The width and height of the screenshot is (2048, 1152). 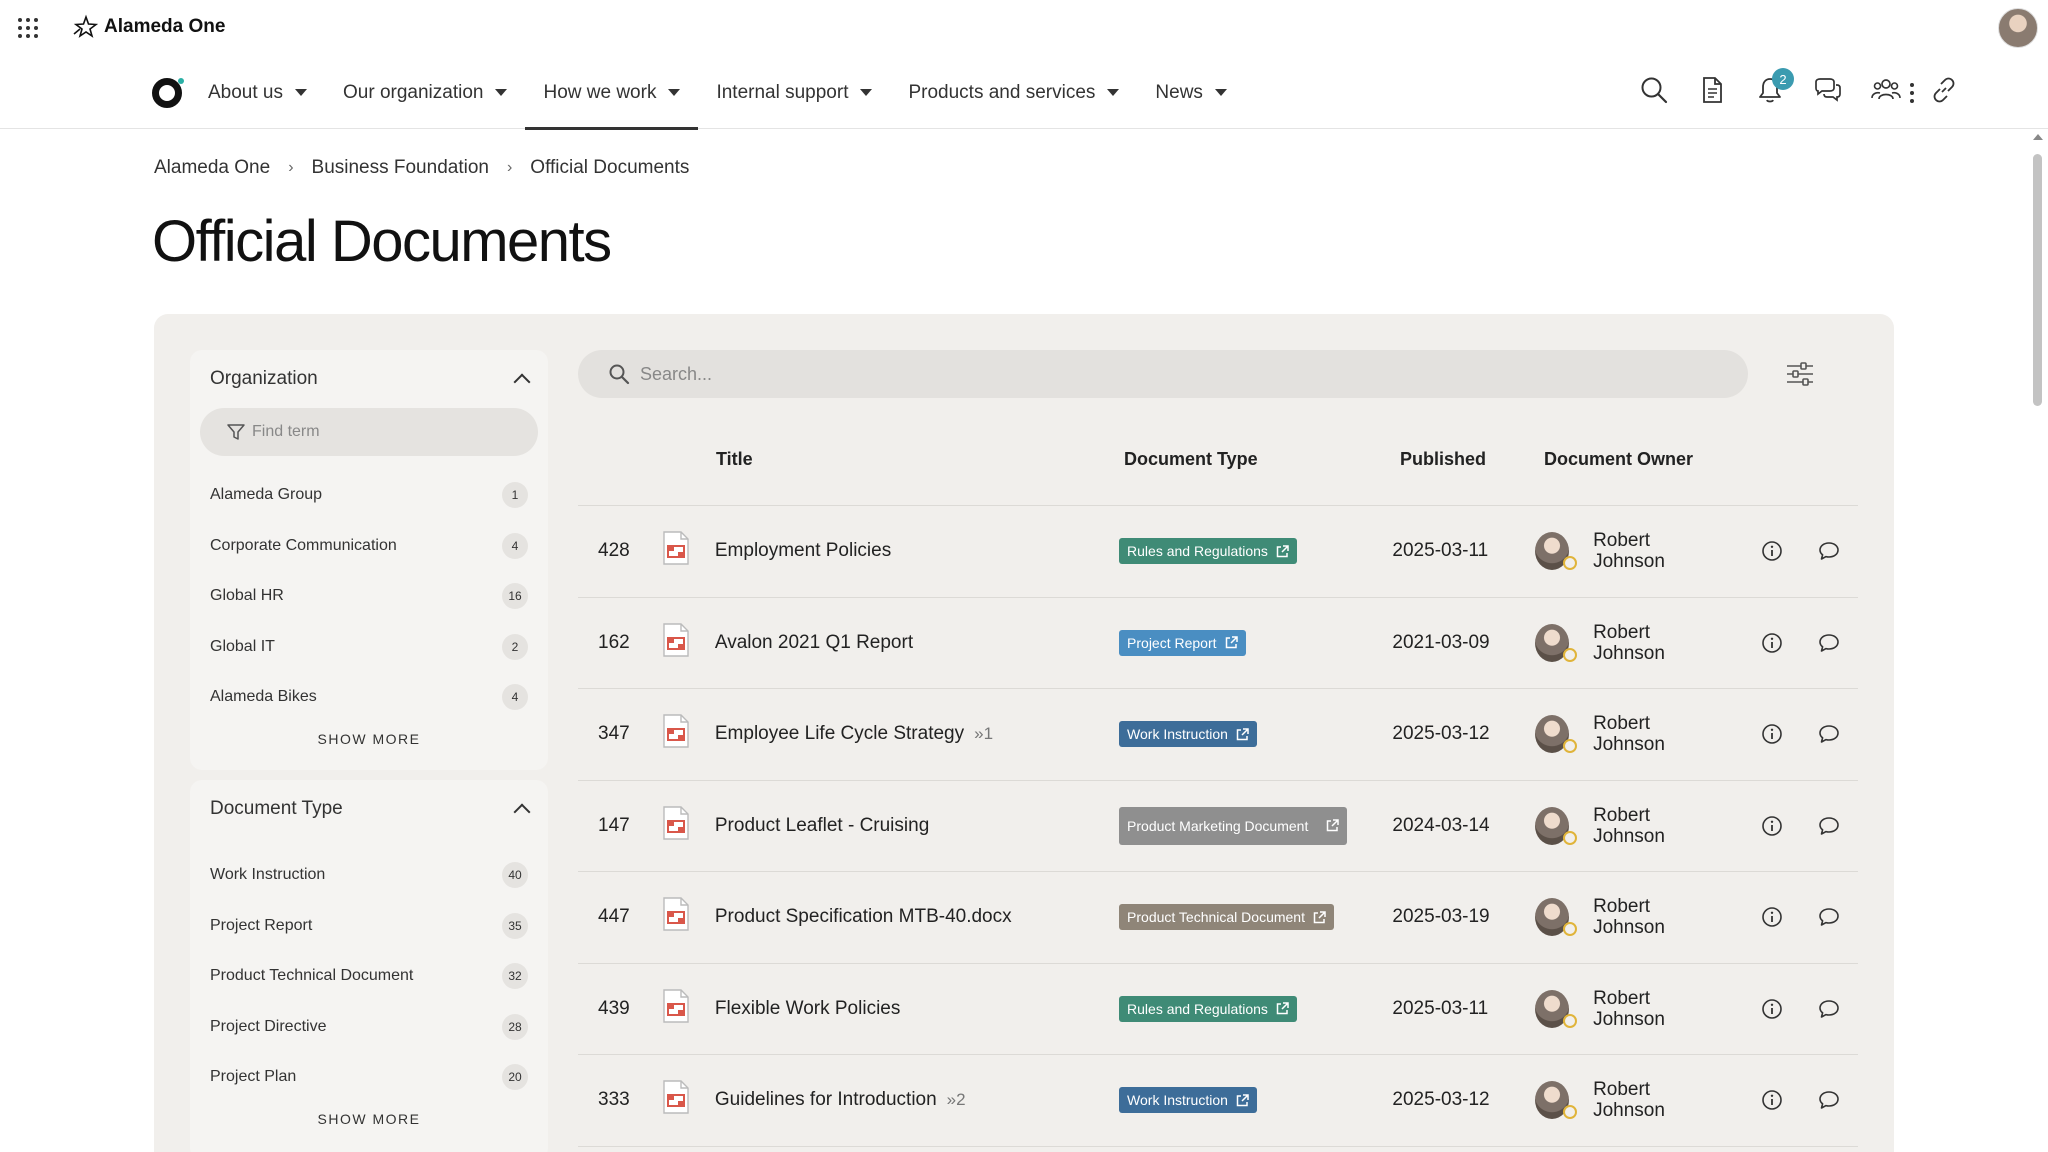 I want to click on breadcrumb-item: Alameda One, so click(x=212, y=168).